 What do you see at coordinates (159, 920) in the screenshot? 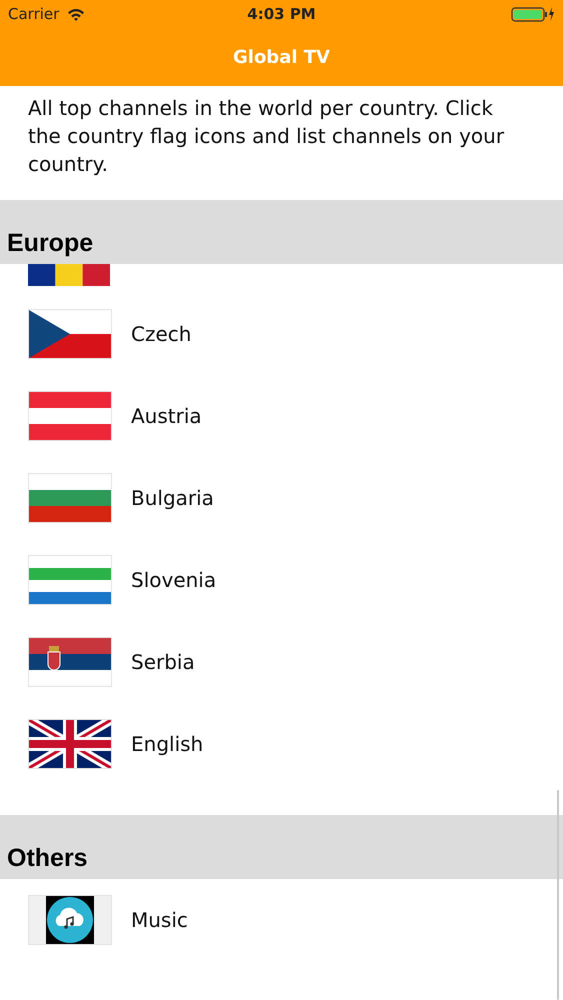
I see `country-label: Music` at bounding box center [159, 920].